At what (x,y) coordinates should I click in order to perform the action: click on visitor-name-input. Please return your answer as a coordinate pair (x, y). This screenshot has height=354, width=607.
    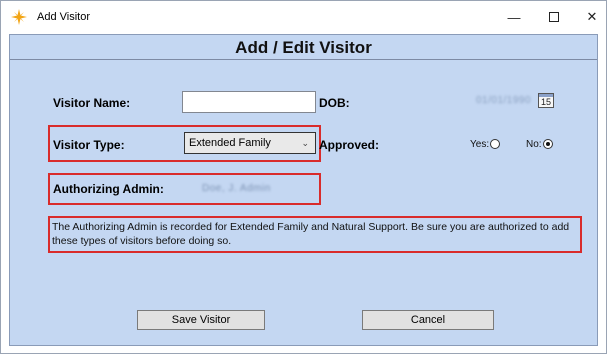
    Looking at the image, I should click on (249, 102).